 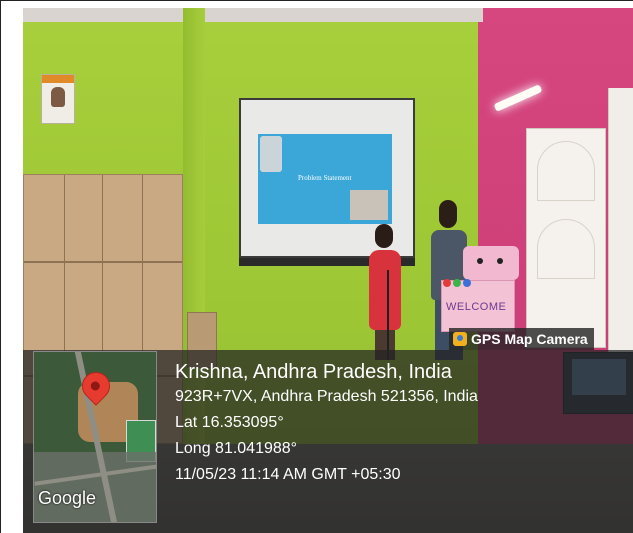 I want to click on google-logo: Google, so click(x=67, y=498).